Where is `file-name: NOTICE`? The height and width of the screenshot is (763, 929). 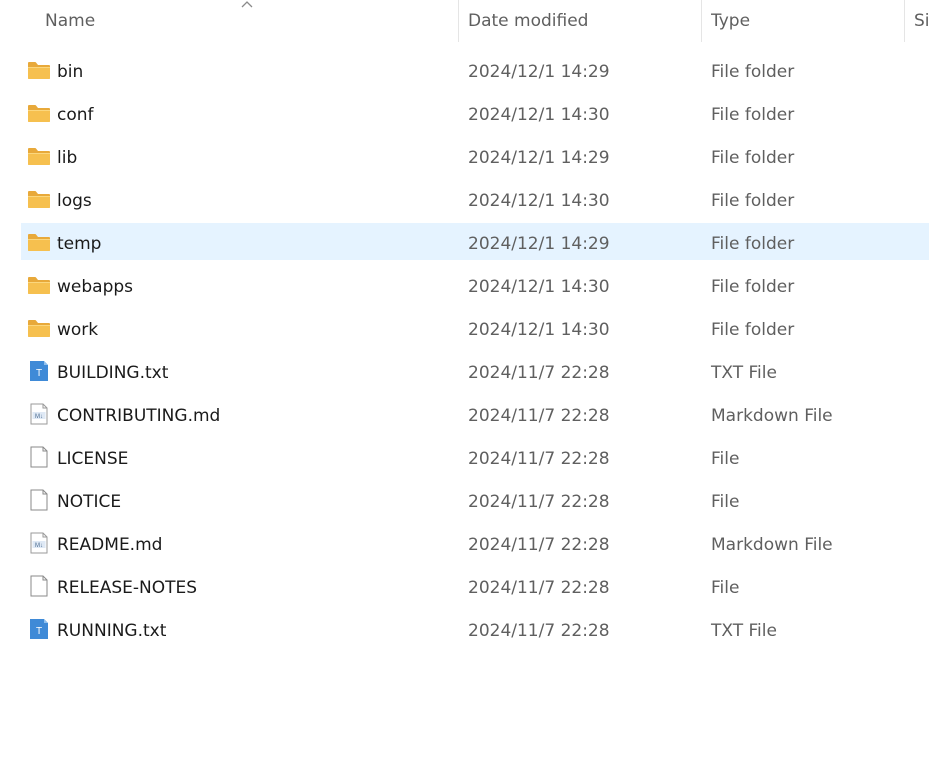 file-name: NOTICE is located at coordinates (89, 502).